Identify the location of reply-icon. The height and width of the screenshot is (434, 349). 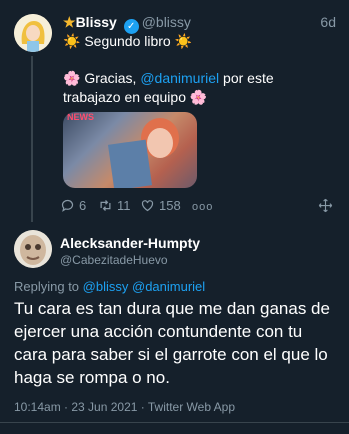
(67, 205).